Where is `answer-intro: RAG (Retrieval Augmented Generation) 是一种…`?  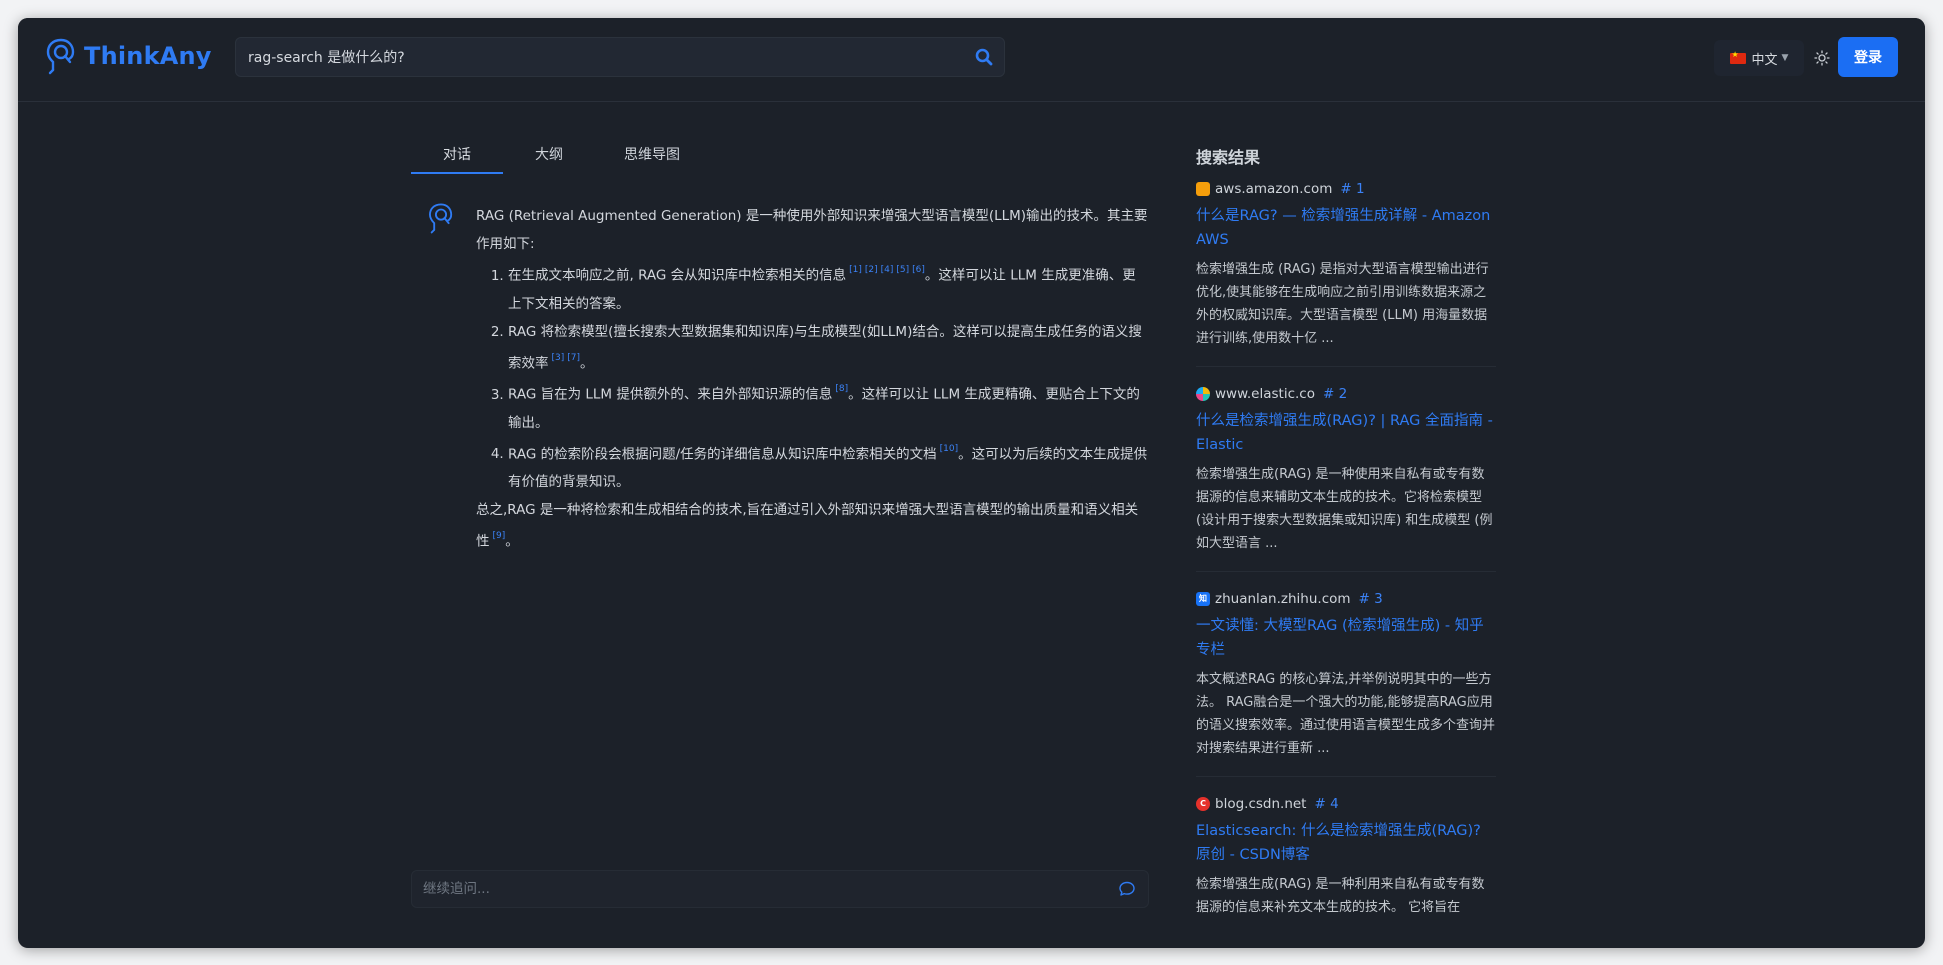
answer-intro: RAG (Retrieval Augmented Generation) 是一种… is located at coordinates (812, 230).